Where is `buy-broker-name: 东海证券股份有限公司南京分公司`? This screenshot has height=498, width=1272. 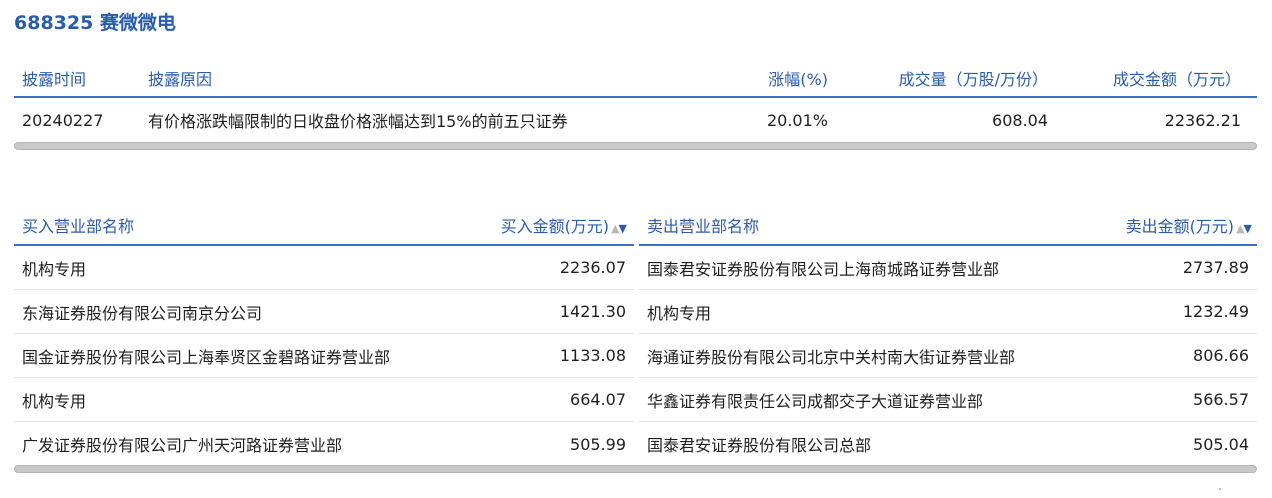
buy-broker-name: 东海证券股份有限公司南京分公司 is located at coordinates (142, 313).